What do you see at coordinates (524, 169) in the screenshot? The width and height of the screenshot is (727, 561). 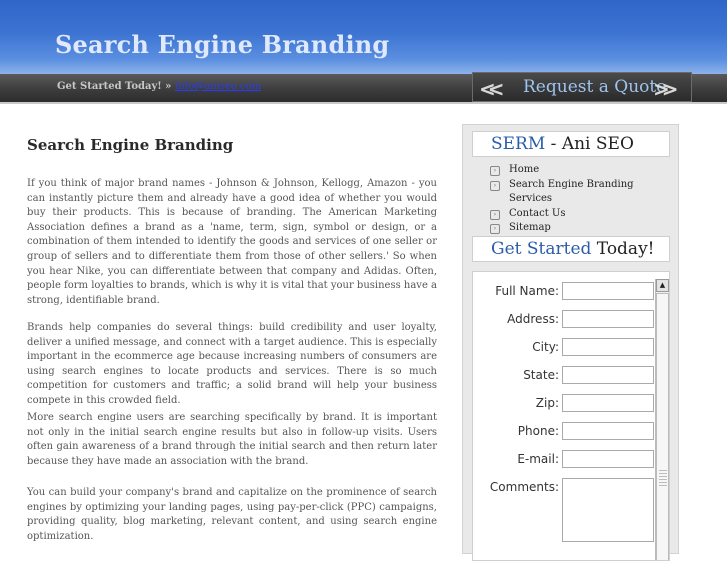 I see `sidebar-item-label: Home` at bounding box center [524, 169].